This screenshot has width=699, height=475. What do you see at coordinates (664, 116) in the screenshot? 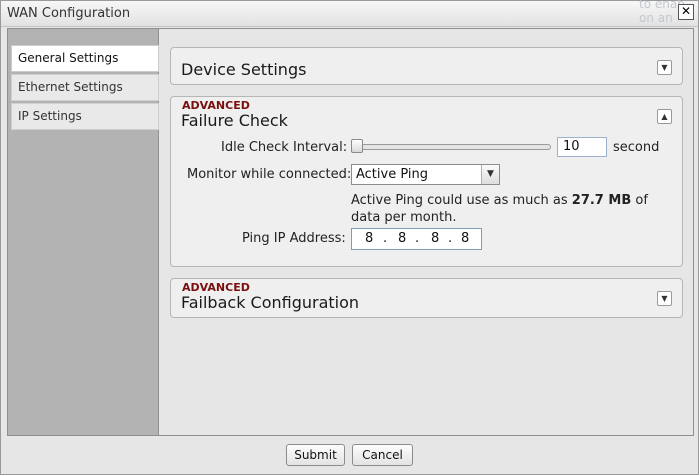
I see `chevron-up-icon: ▲` at bounding box center [664, 116].